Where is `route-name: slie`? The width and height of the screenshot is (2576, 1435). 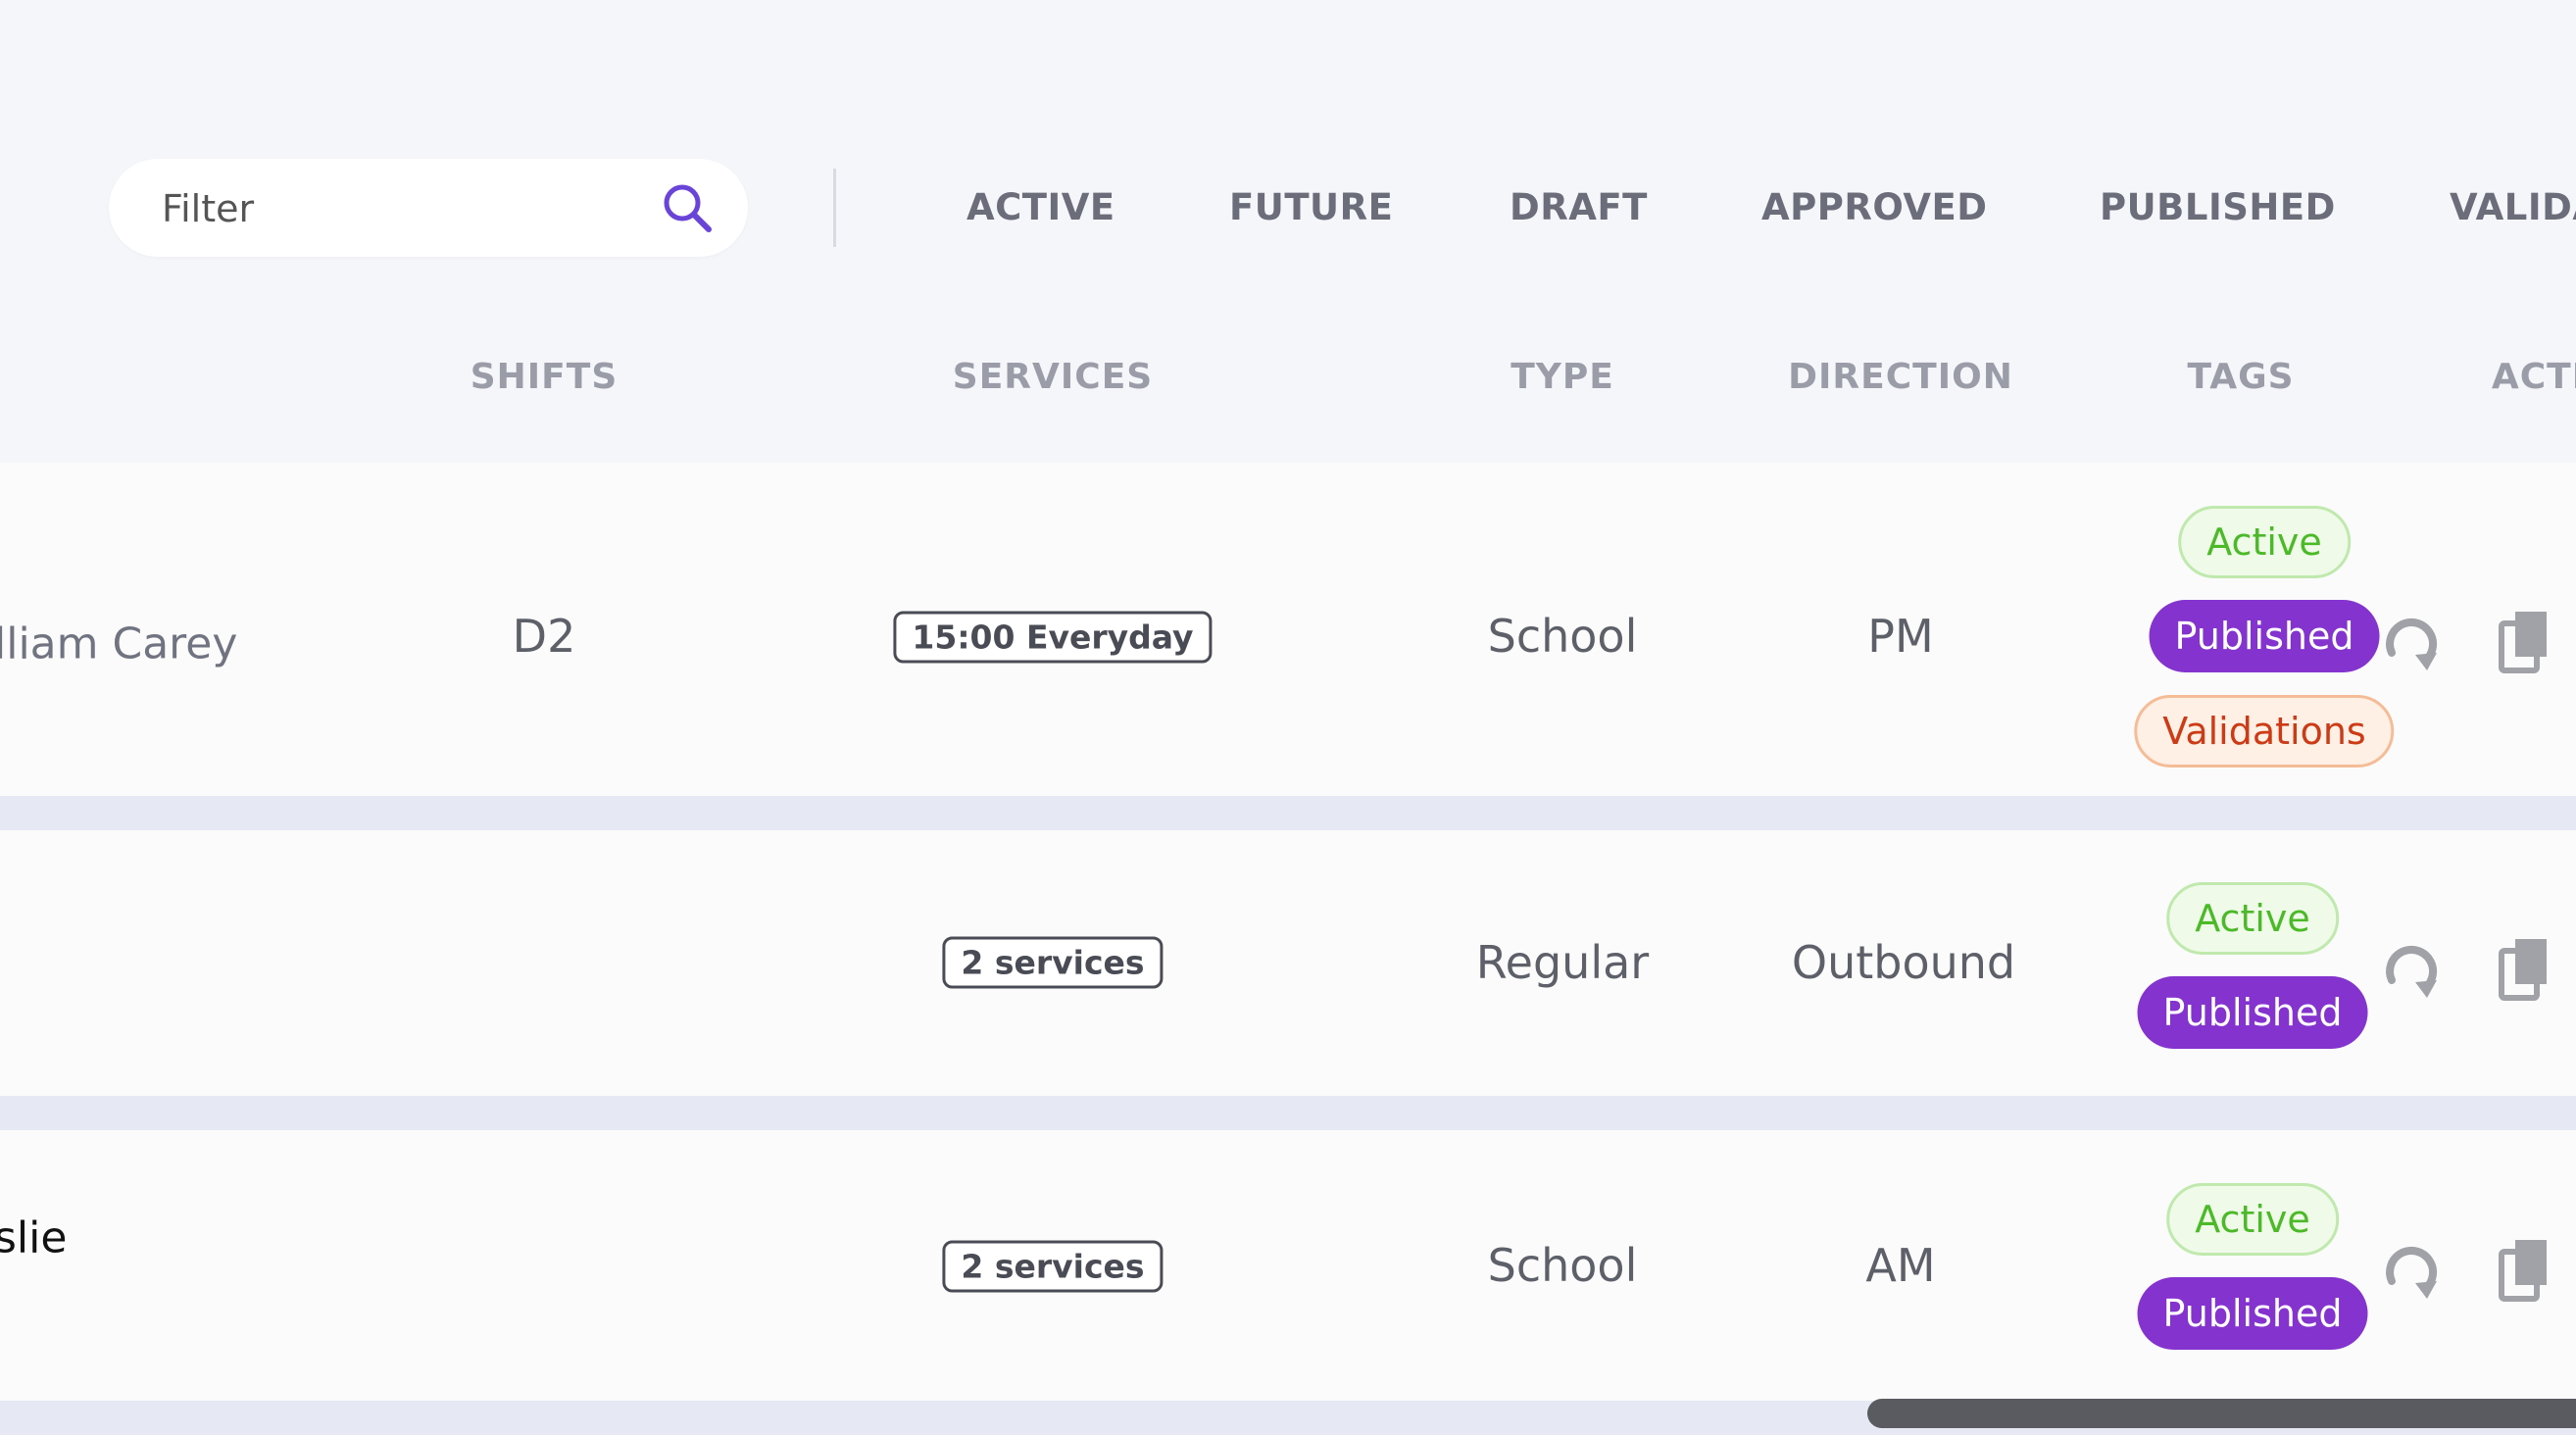 route-name: slie is located at coordinates (34, 1237).